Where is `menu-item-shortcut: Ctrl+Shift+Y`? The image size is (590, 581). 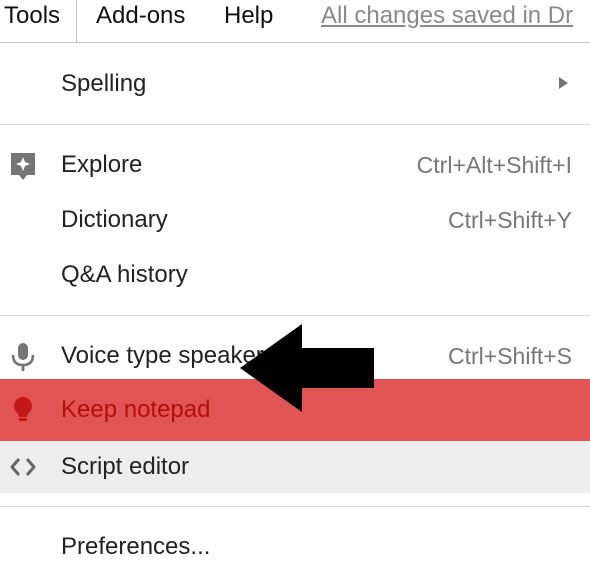
menu-item-shortcut: Ctrl+Shift+Y is located at coordinates (510, 220).